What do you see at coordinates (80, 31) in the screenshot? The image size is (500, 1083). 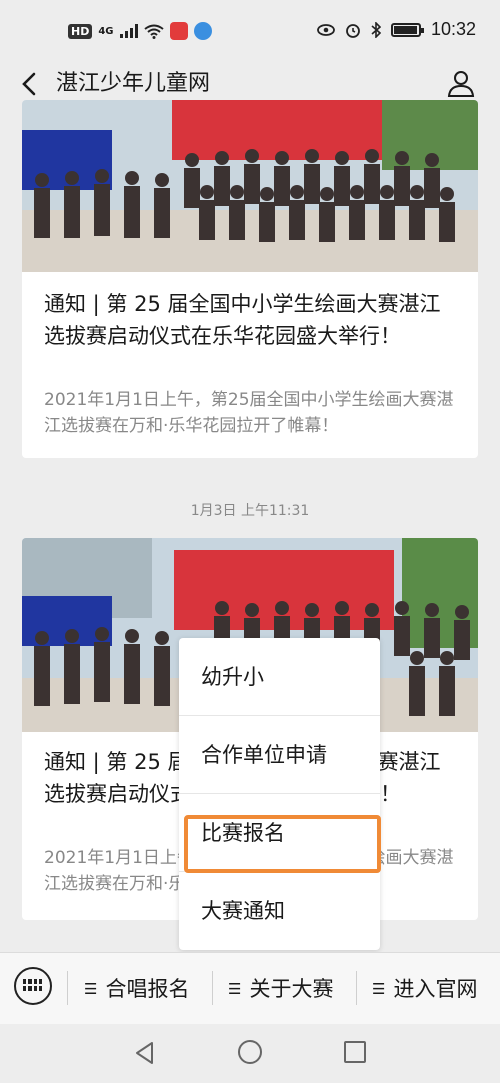 I see `hd-badge: HD` at bounding box center [80, 31].